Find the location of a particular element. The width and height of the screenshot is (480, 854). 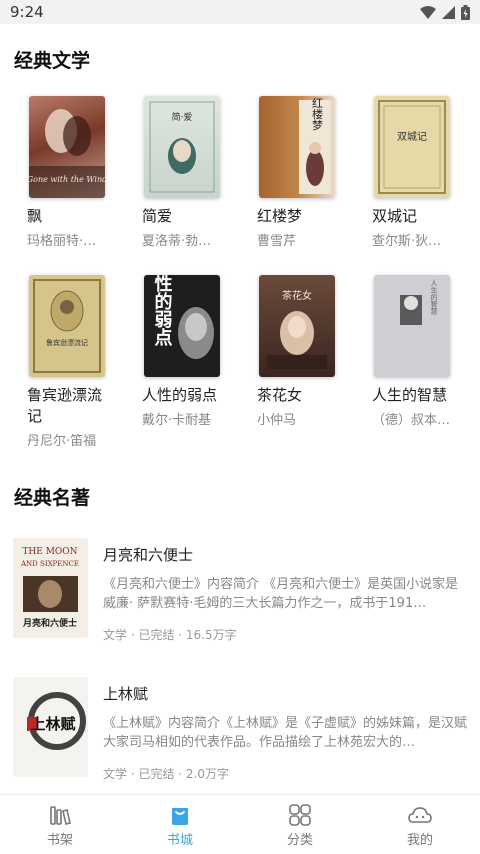

status-bar: 9:24 is located at coordinates (240, 12).